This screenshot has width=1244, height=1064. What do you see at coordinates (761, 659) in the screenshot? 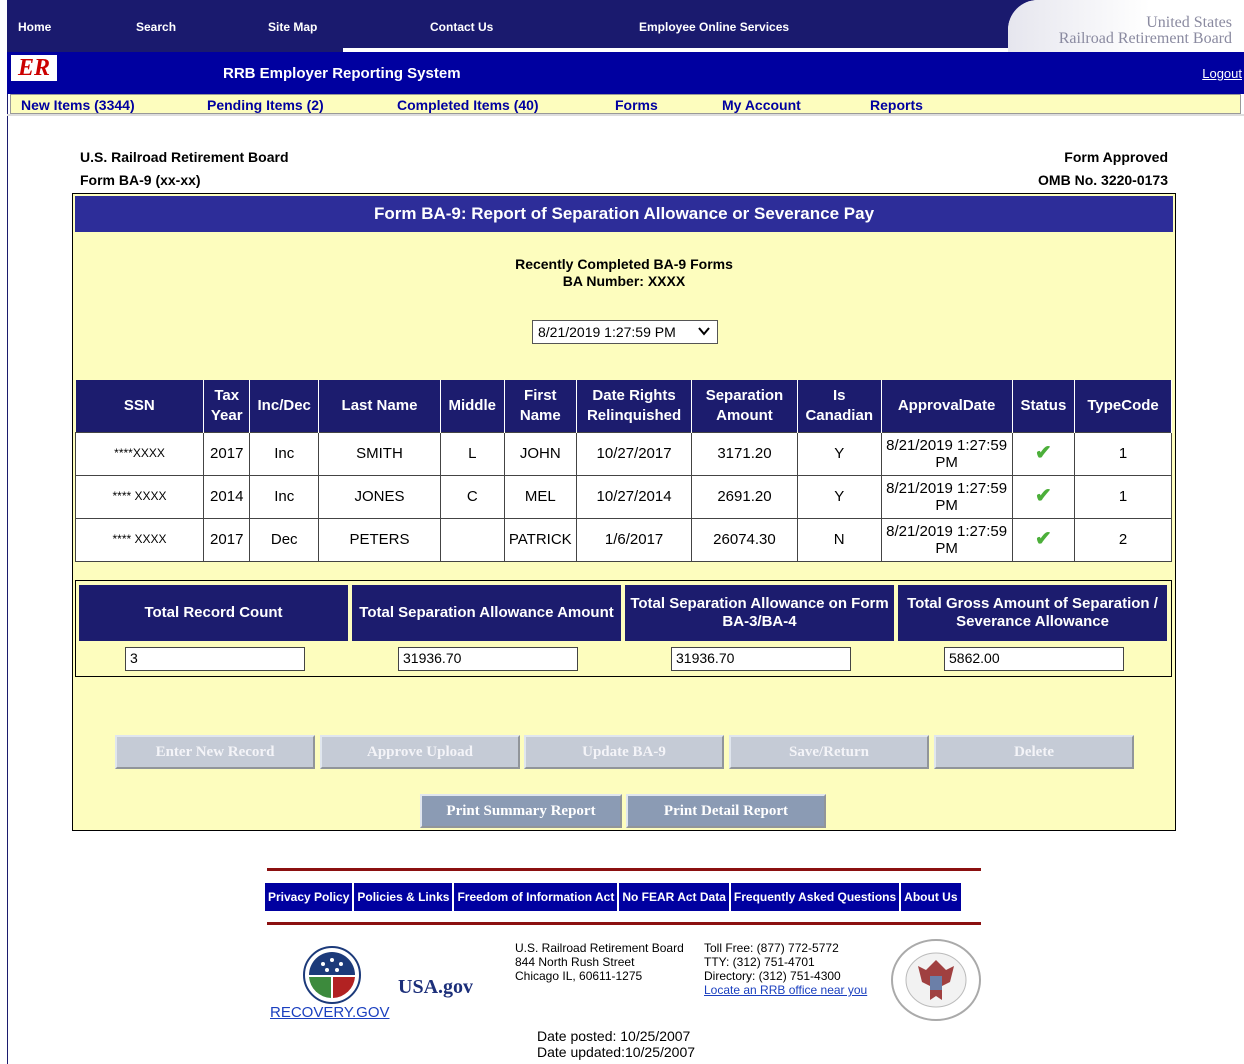
I see `total-ba3-ba4-field: 31936.70` at bounding box center [761, 659].